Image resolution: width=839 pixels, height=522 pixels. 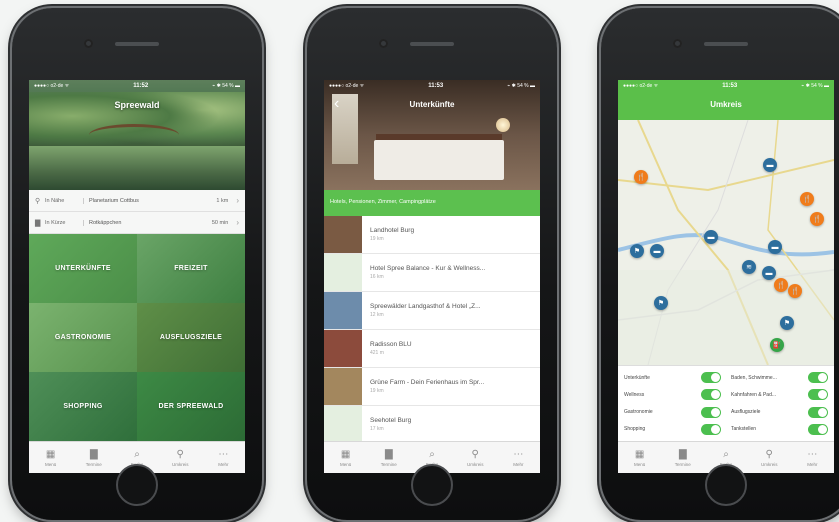 I want to click on toggle-shopping: Shopping, so click(x=672, y=429).